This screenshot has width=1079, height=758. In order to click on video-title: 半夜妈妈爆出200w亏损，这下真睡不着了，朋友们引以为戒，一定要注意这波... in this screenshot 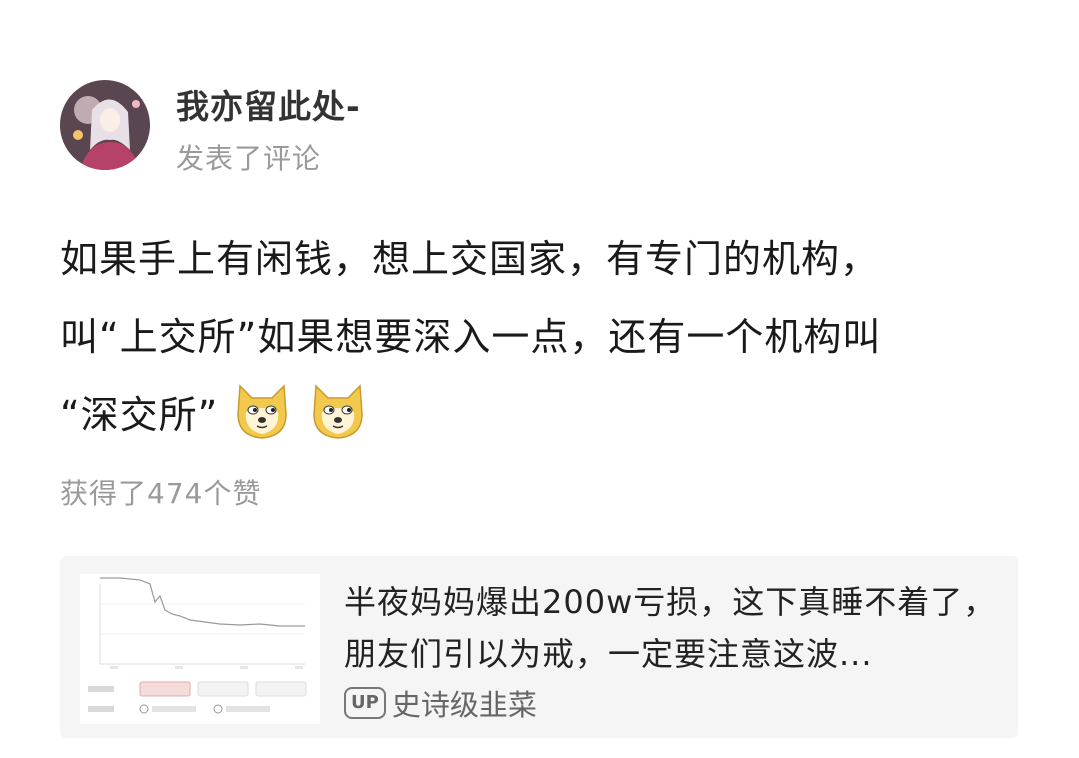, I will do `click(674, 628)`.